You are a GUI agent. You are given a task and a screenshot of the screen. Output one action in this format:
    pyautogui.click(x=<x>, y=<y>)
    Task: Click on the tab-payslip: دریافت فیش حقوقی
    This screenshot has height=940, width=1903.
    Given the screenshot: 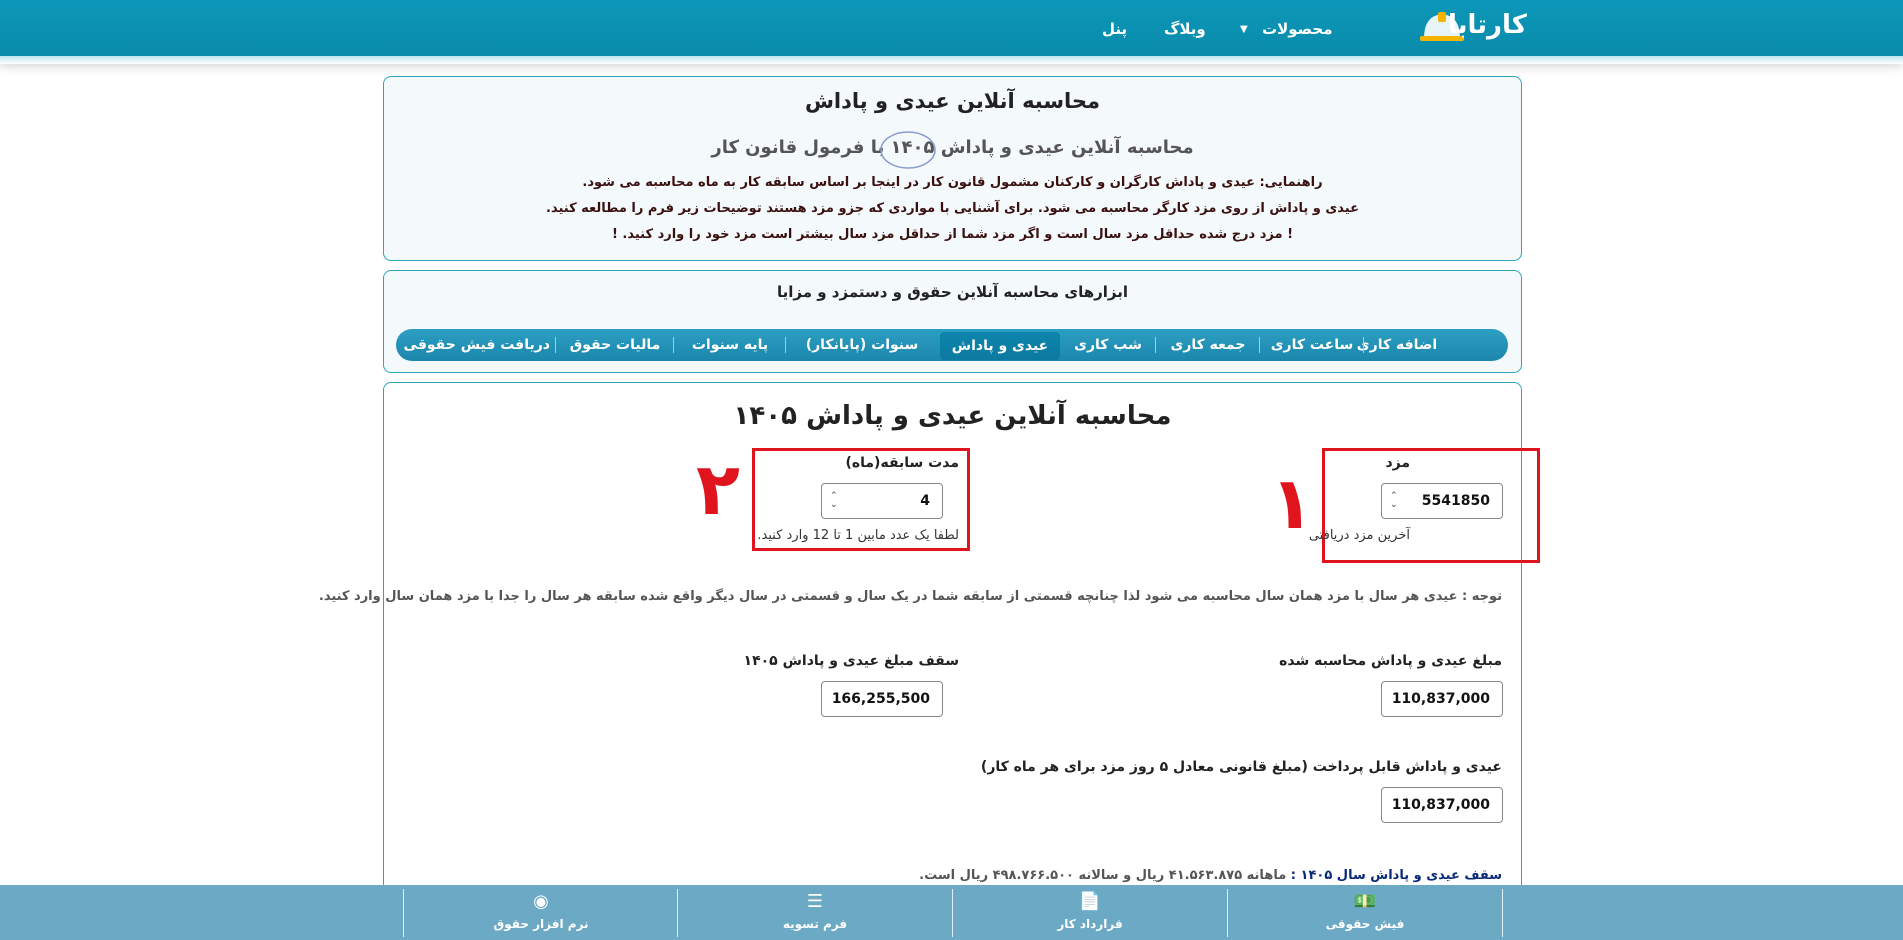 What is the action you would take?
    pyautogui.click(x=477, y=345)
    